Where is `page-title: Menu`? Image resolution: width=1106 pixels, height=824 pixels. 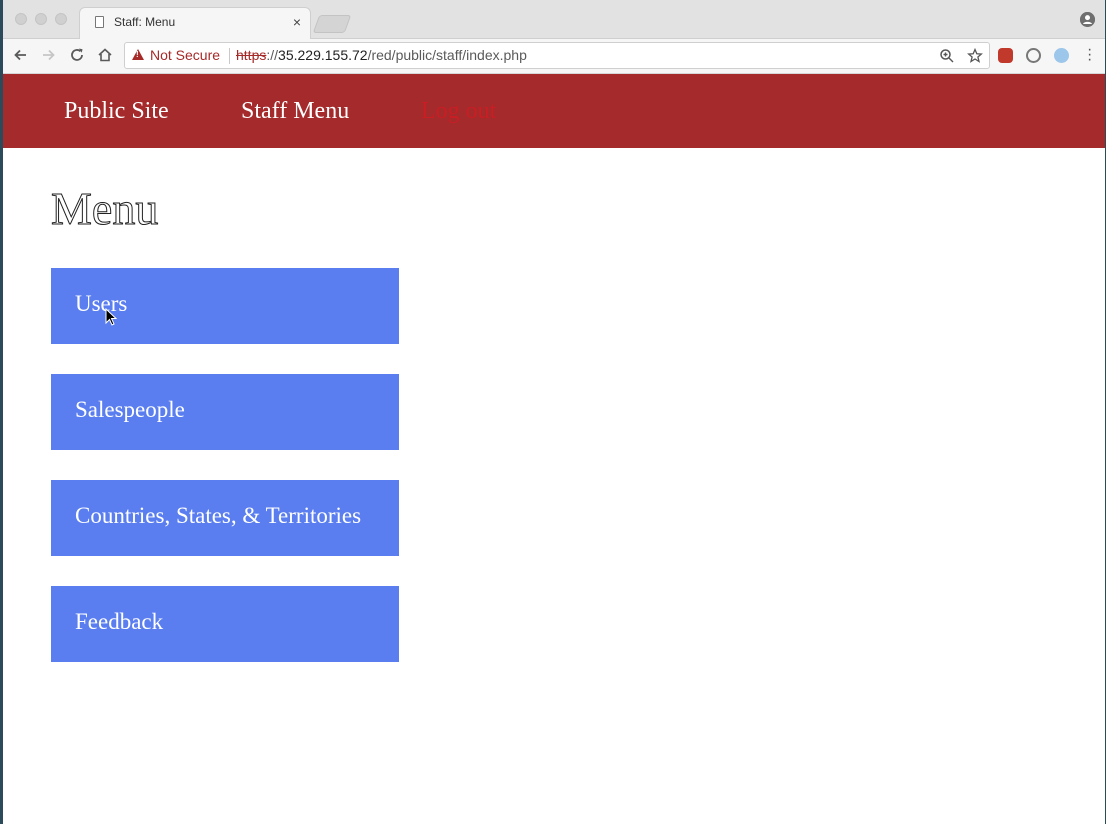
page-title: Menu is located at coordinates (104, 209).